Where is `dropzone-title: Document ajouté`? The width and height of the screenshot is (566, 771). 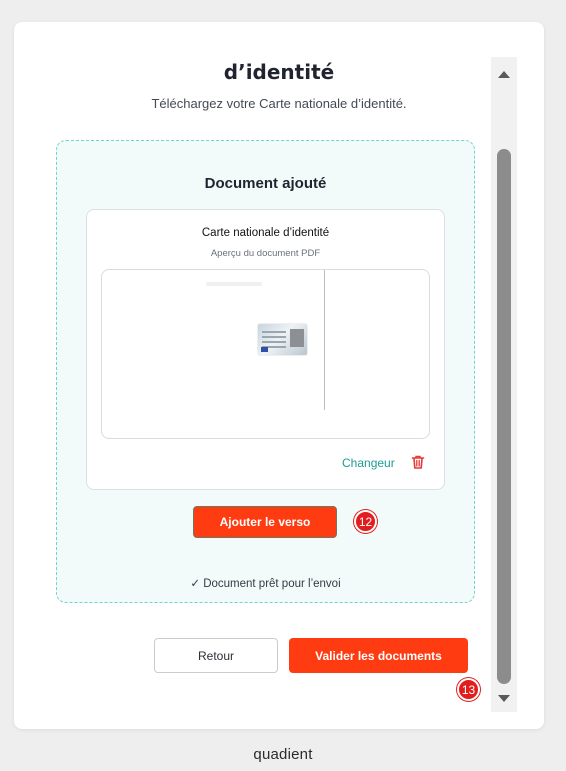
dropzone-title: Document ajouté is located at coordinates (265, 183).